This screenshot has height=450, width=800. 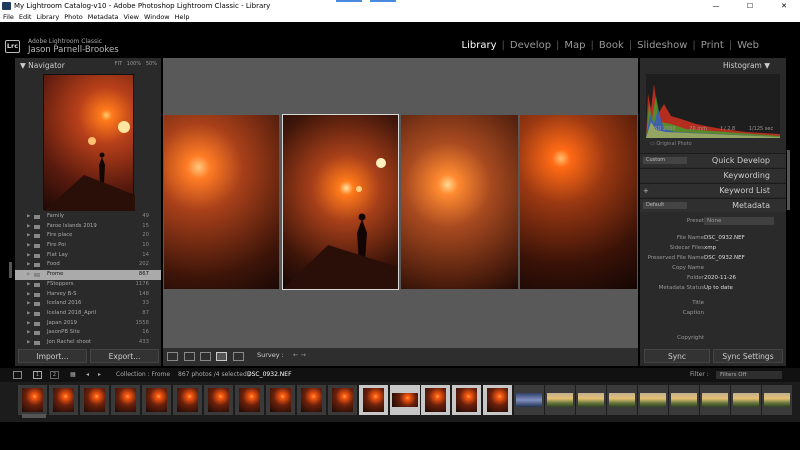 I want to click on folder-row: ▶ Fire place 20, so click(x=88, y=236).